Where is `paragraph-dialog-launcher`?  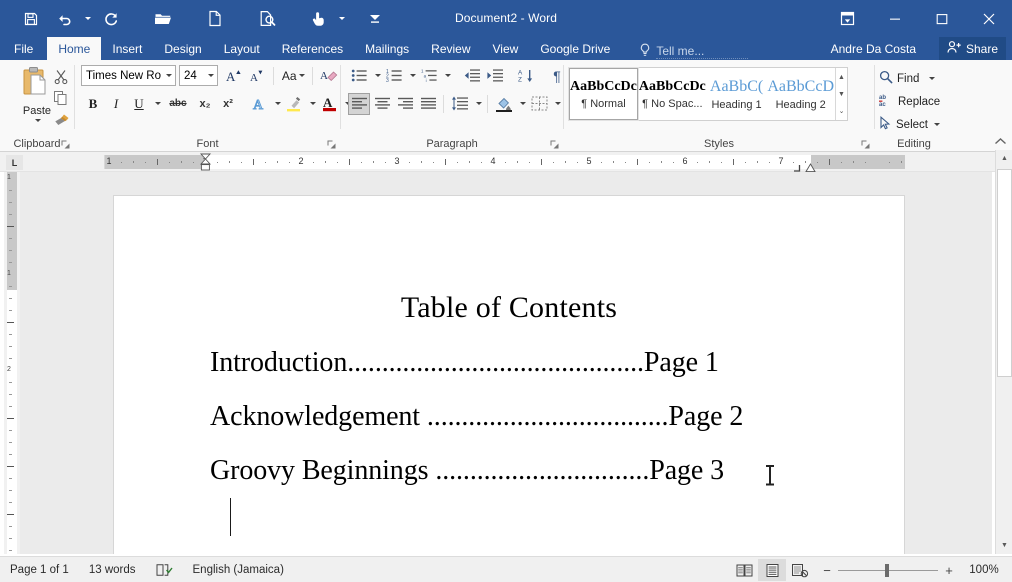
paragraph-dialog-launcher is located at coordinates (554, 144).